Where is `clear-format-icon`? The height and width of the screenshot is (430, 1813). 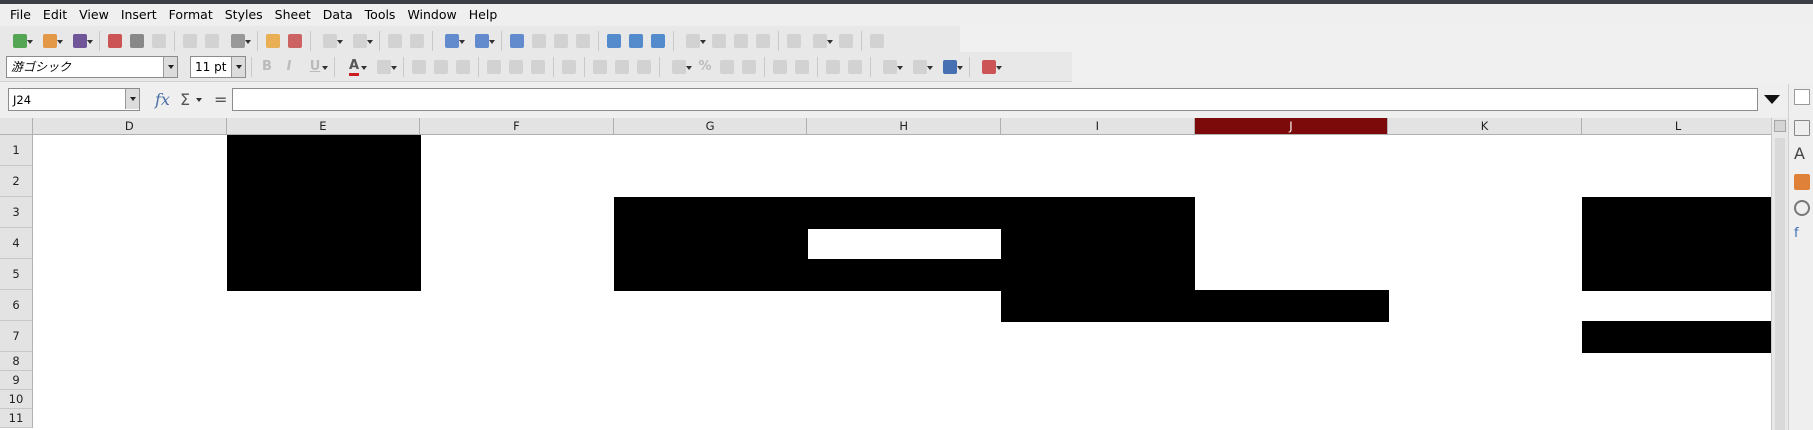
clear-format-icon is located at coordinates (295, 41).